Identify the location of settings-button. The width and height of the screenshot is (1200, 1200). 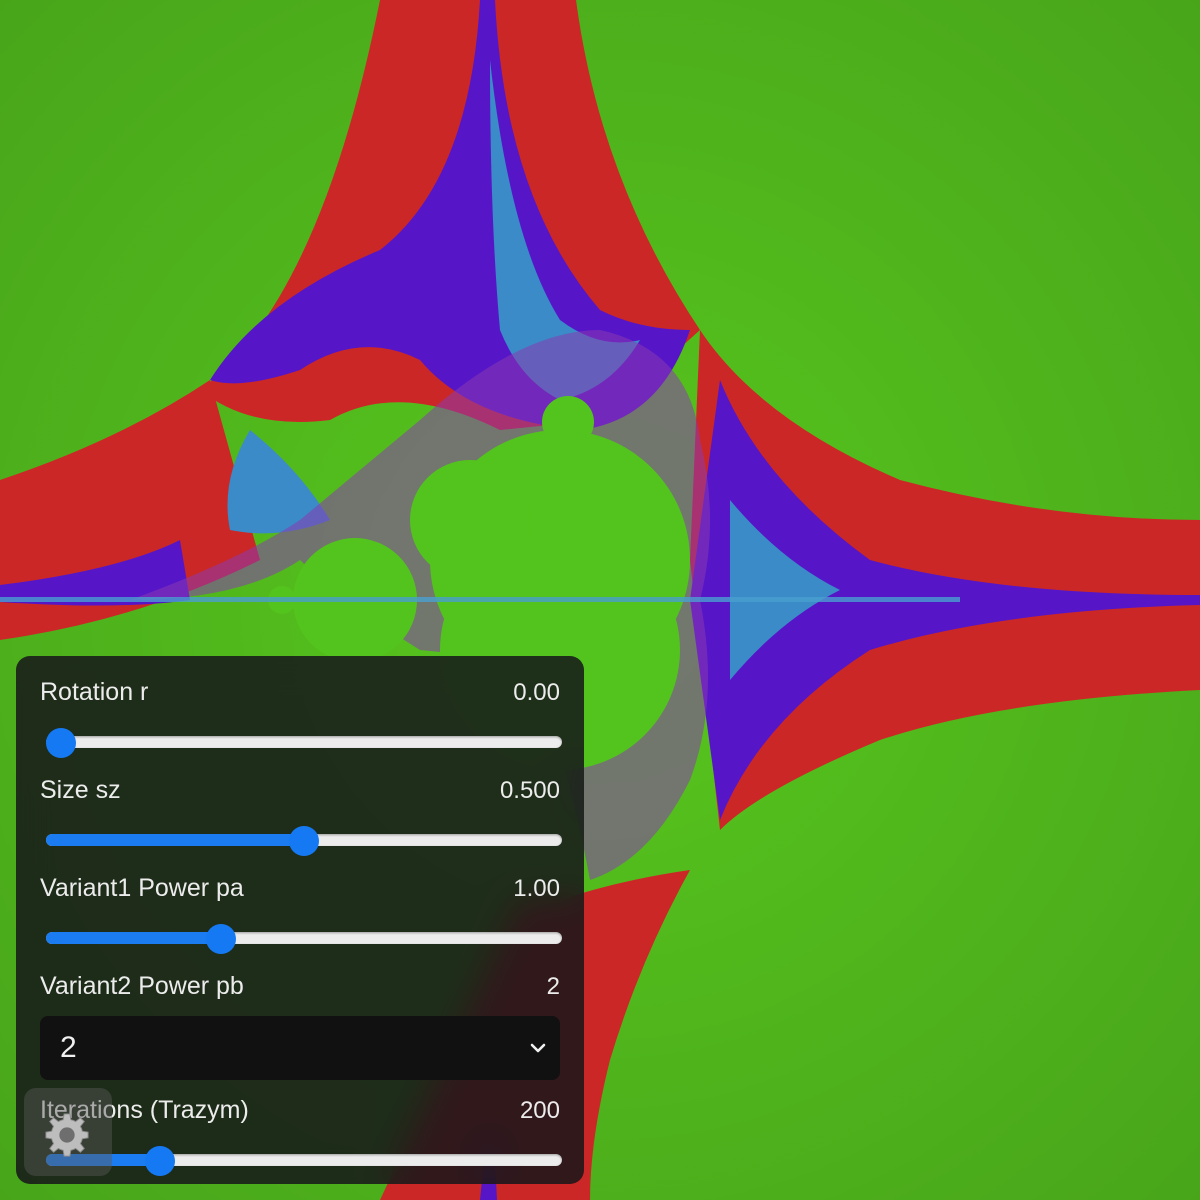
(68, 1132).